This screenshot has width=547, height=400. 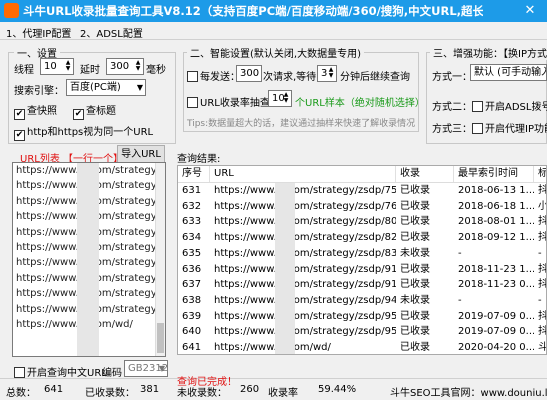 I want to click on threads-input: 10 ▲ ▼, so click(x=57, y=66).